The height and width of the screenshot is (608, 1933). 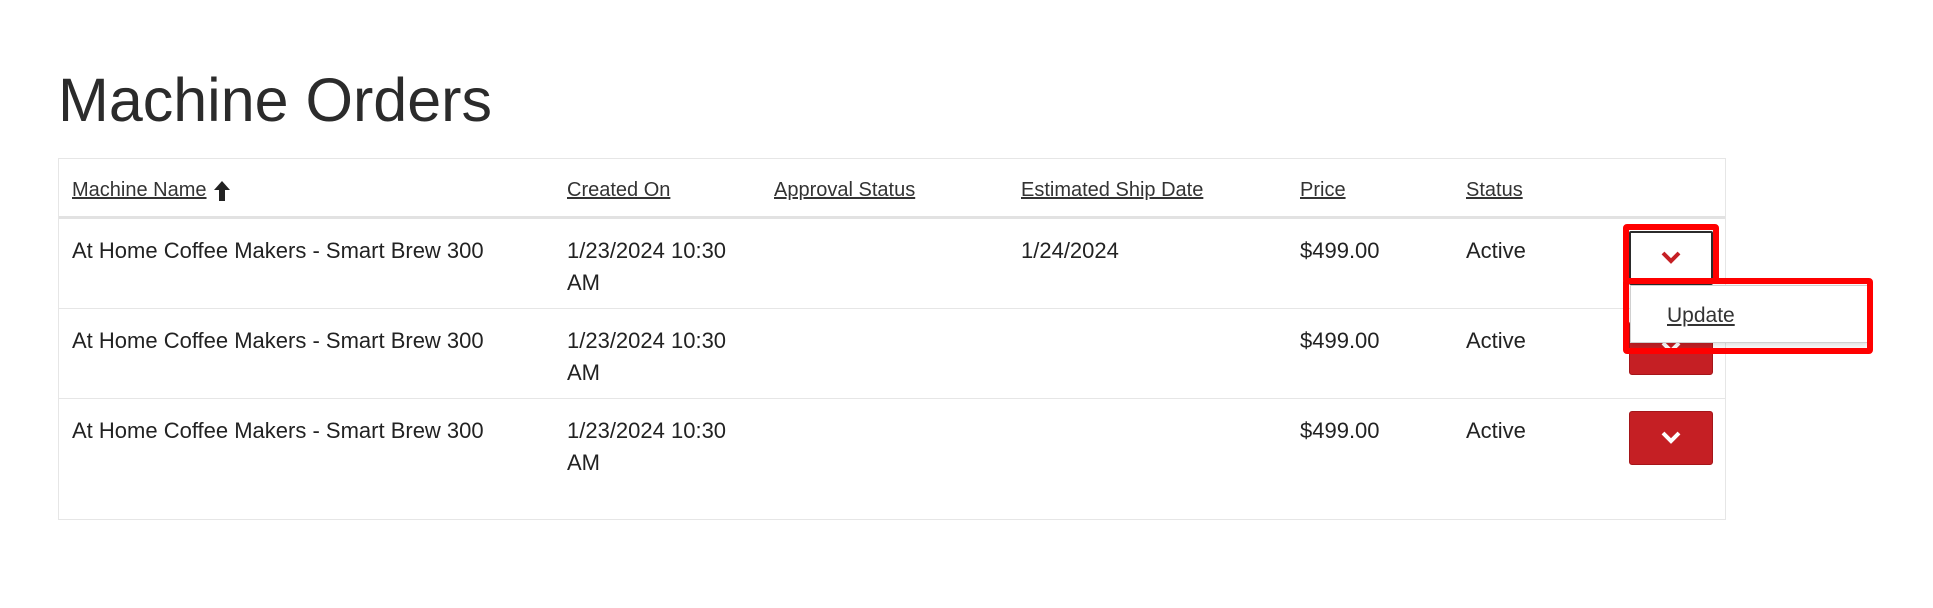 I want to click on page-title: Machine Orders, so click(x=275, y=100).